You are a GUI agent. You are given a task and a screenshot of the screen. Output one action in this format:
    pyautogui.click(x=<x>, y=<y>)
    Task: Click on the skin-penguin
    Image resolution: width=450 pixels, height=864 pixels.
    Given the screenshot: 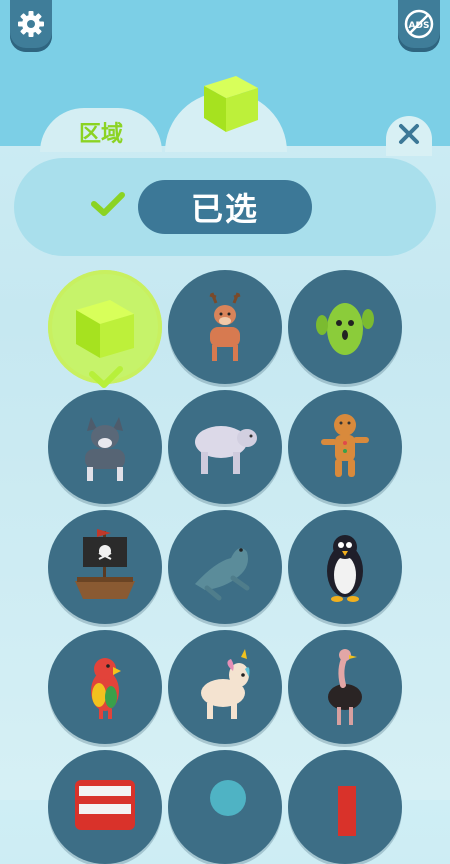 What is the action you would take?
    pyautogui.click(x=345, y=567)
    